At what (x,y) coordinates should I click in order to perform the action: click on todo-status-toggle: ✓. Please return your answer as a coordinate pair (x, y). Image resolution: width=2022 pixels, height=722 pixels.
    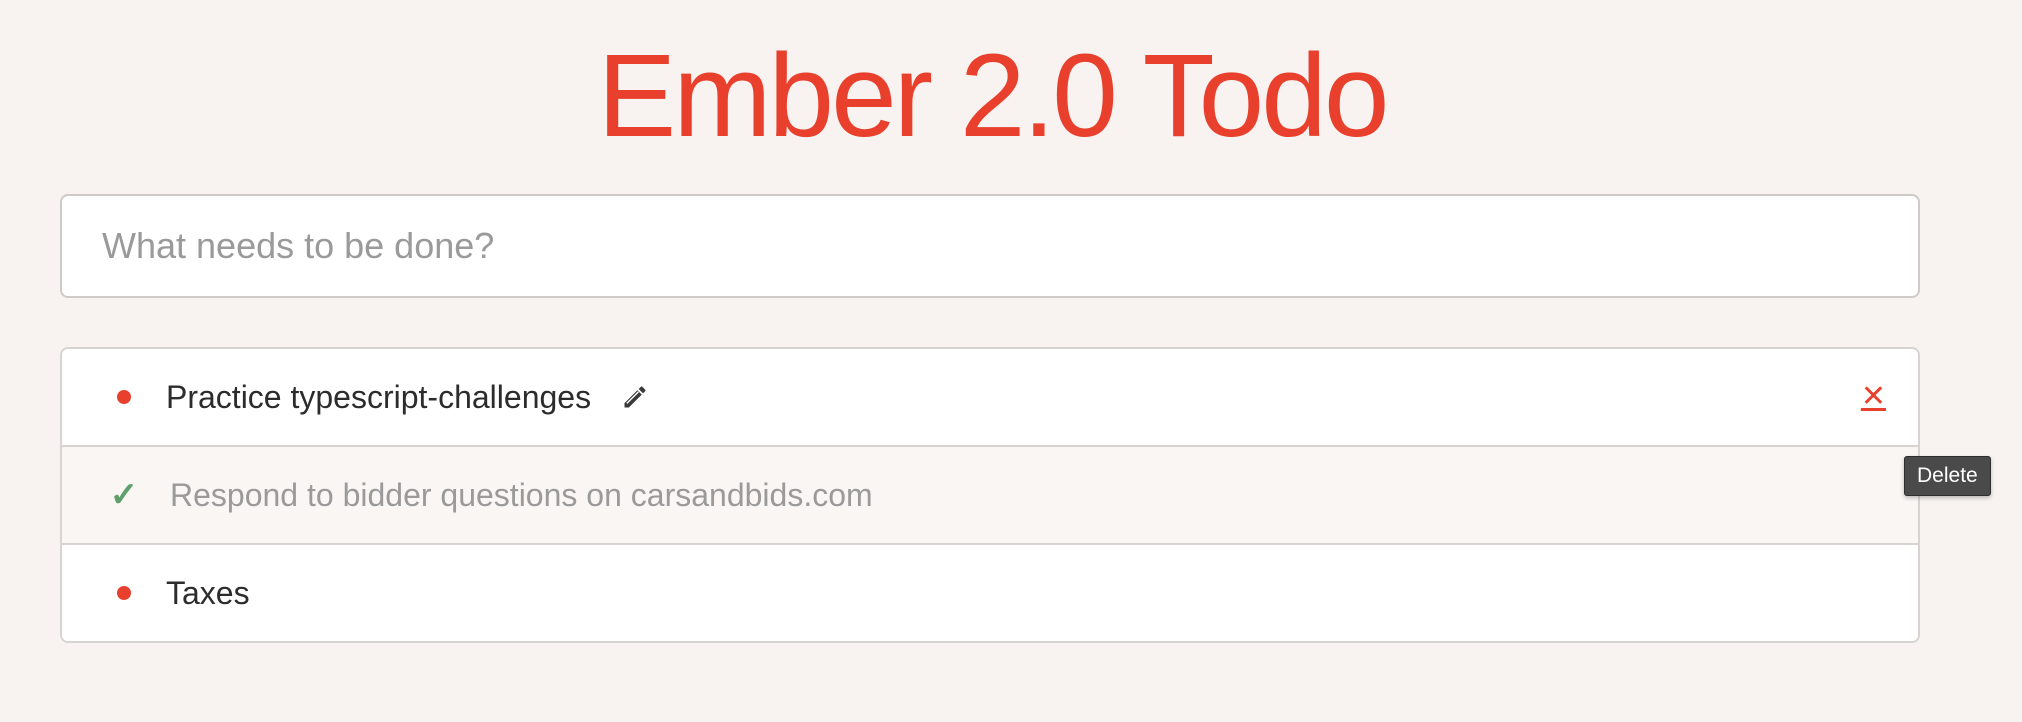
    Looking at the image, I should click on (124, 495).